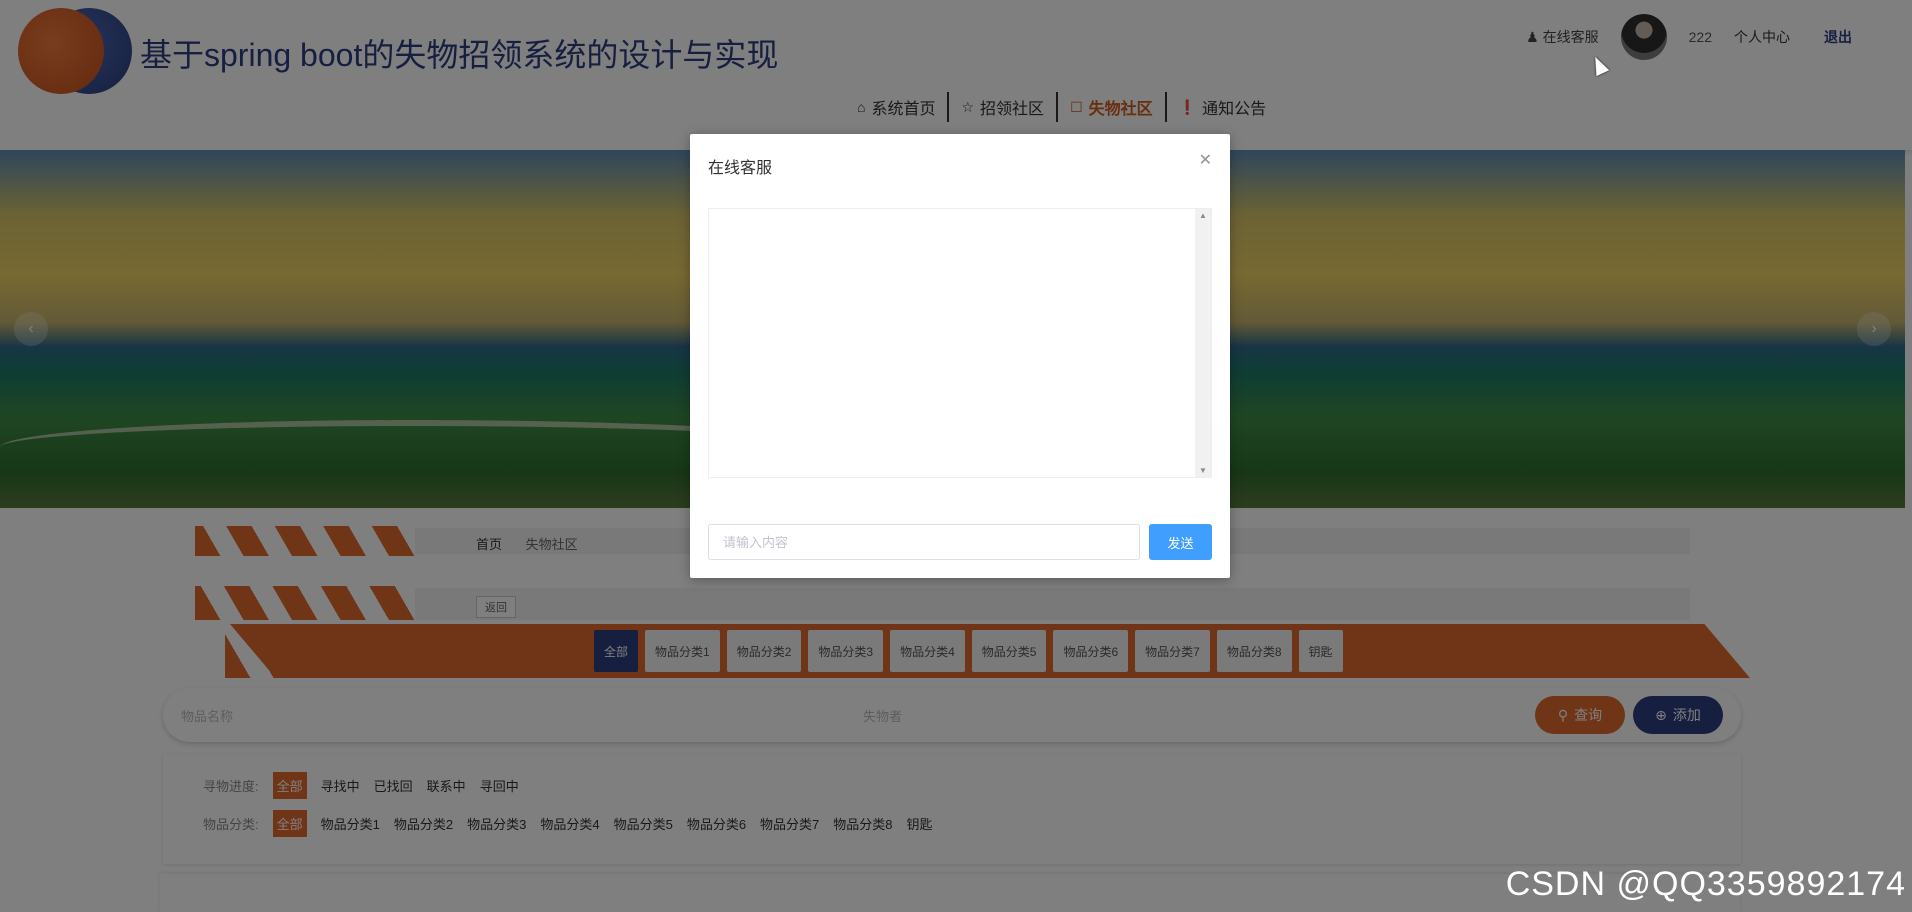 The height and width of the screenshot is (912, 1912). What do you see at coordinates (1205, 160) in the screenshot?
I see `close-icon: ✕` at bounding box center [1205, 160].